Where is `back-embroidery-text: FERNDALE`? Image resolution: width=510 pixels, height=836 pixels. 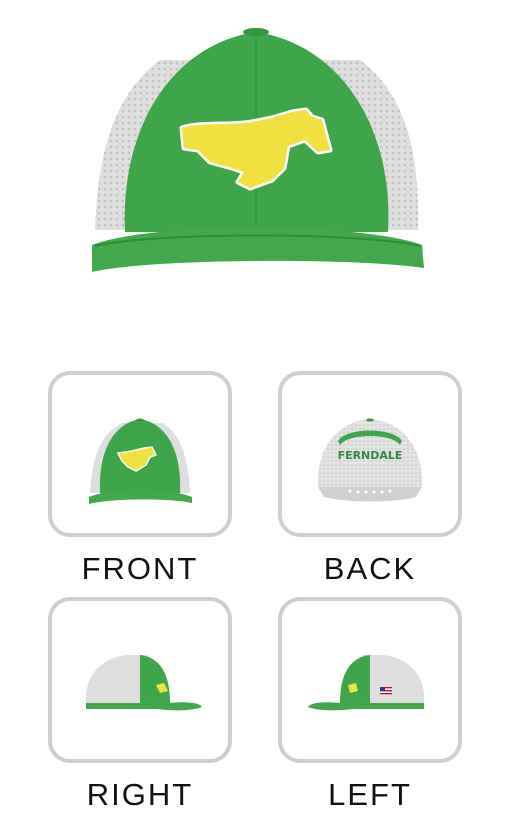 back-embroidery-text: FERNDALE is located at coordinates (370, 455).